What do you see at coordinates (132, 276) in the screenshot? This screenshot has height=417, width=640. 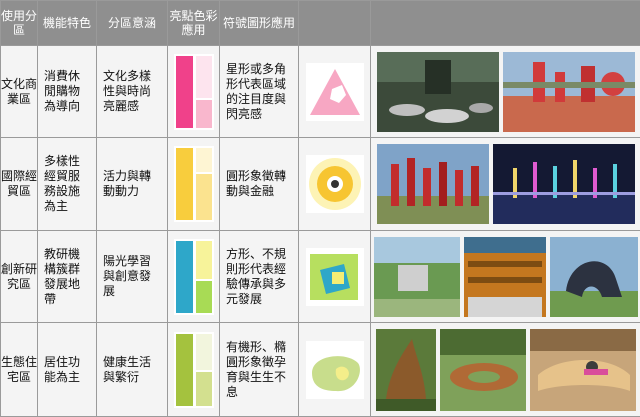 I see `zone-meaning: 陽光學習與創意發展` at bounding box center [132, 276].